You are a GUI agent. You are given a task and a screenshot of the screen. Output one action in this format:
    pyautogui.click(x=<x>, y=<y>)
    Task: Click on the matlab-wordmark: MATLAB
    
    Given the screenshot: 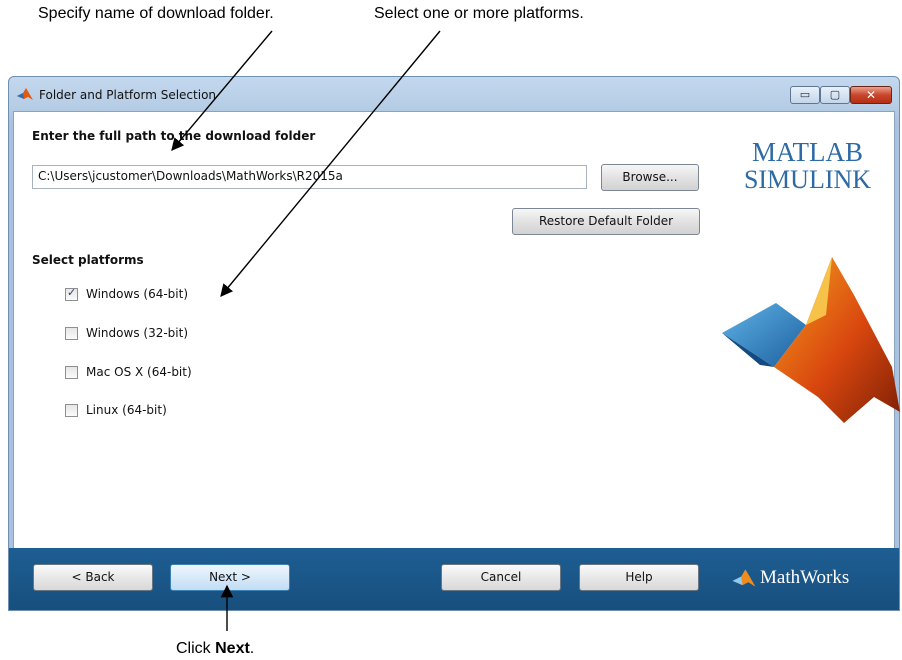 What is the action you would take?
    pyautogui.click(x=807, y=152)
    